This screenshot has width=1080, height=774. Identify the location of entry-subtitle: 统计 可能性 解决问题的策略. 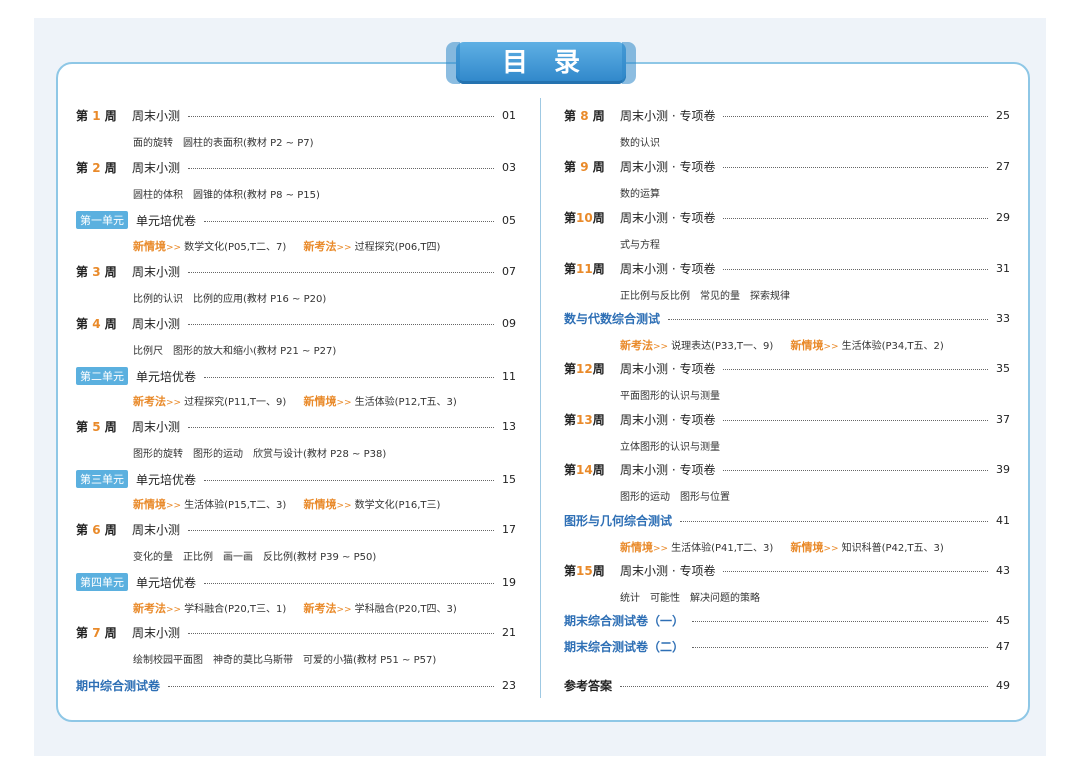
(690, 598).